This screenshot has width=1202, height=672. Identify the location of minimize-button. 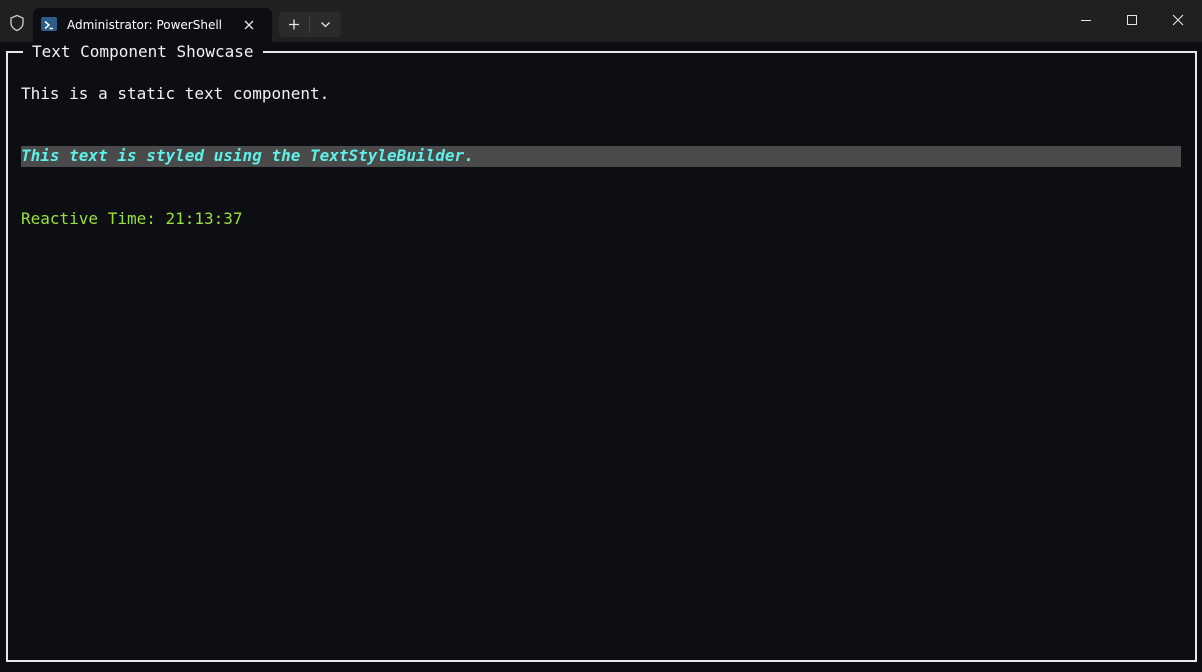
(1086, 20).